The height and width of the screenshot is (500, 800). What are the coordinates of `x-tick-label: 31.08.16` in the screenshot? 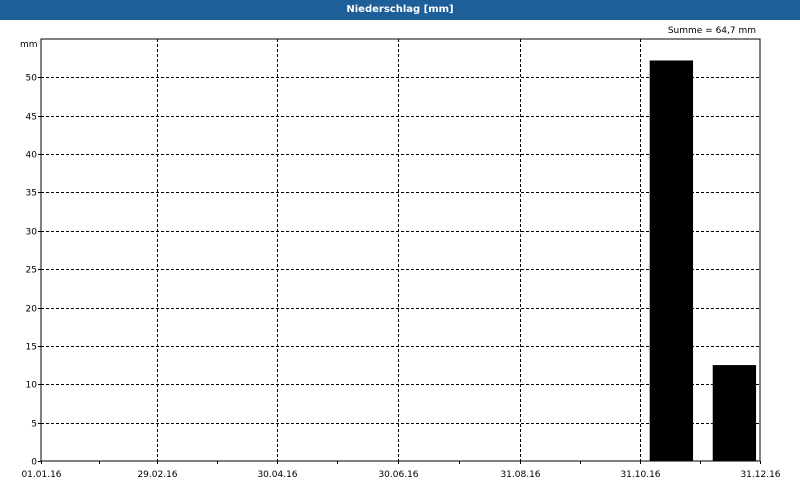 It's located at (520, 475).